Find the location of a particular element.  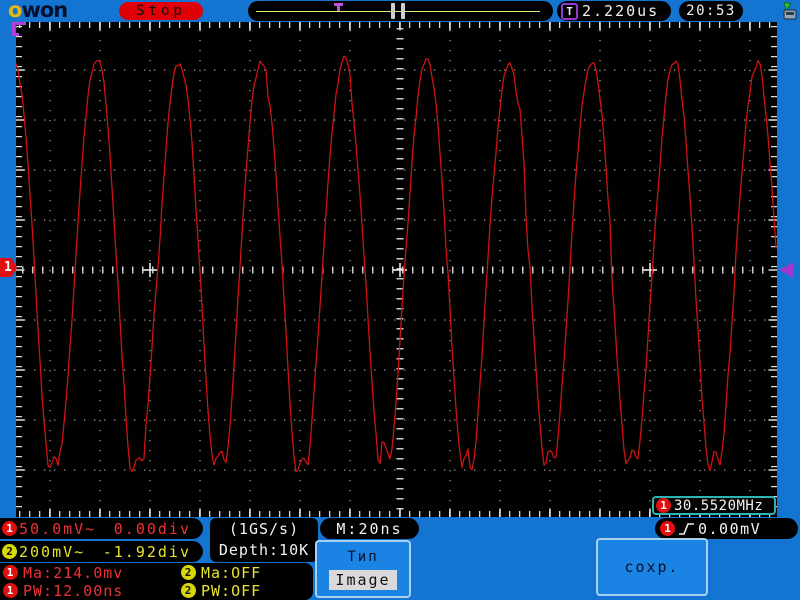

measurement-label: Ma:214.0mv is located at coordinates (73, 572).